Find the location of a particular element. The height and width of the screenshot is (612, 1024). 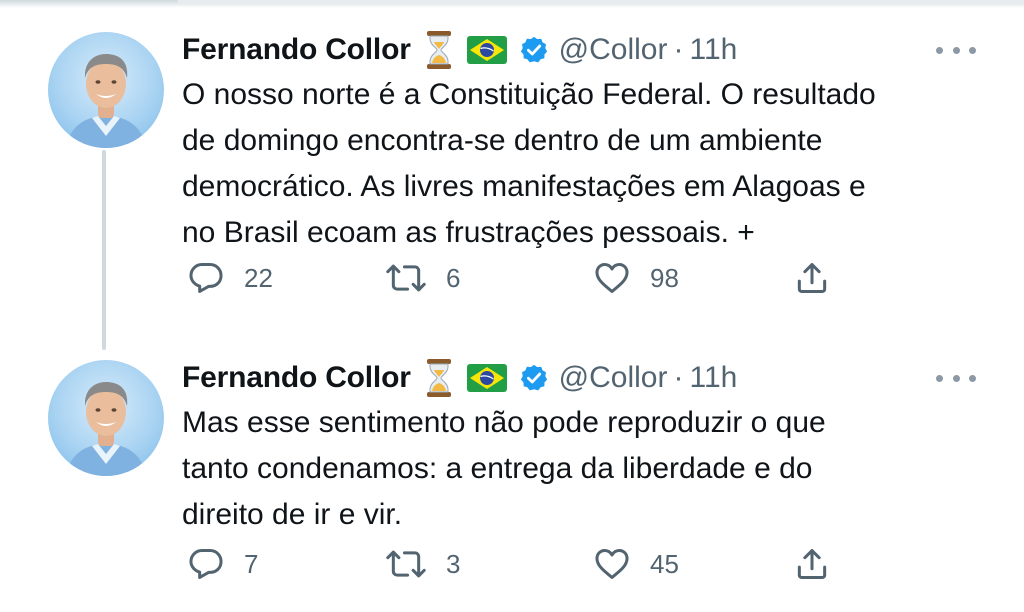

top-divider is located at coordinates (601, 2).